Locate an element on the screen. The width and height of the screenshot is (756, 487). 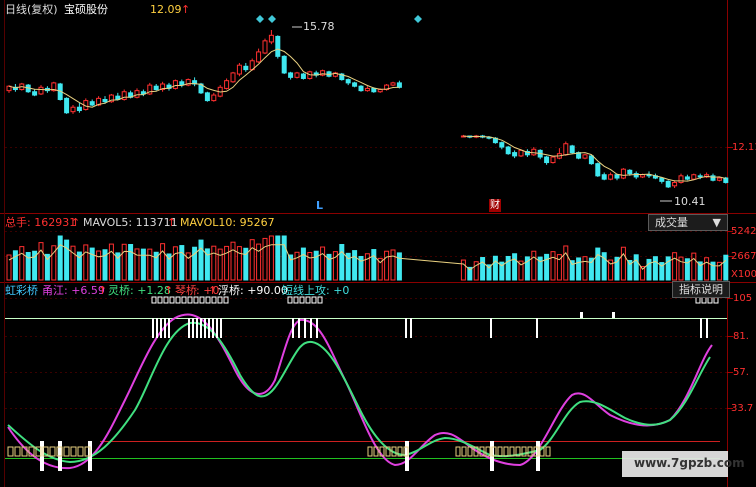
fuqiao-value: : +90.00 is located at coordinates (264, 290).